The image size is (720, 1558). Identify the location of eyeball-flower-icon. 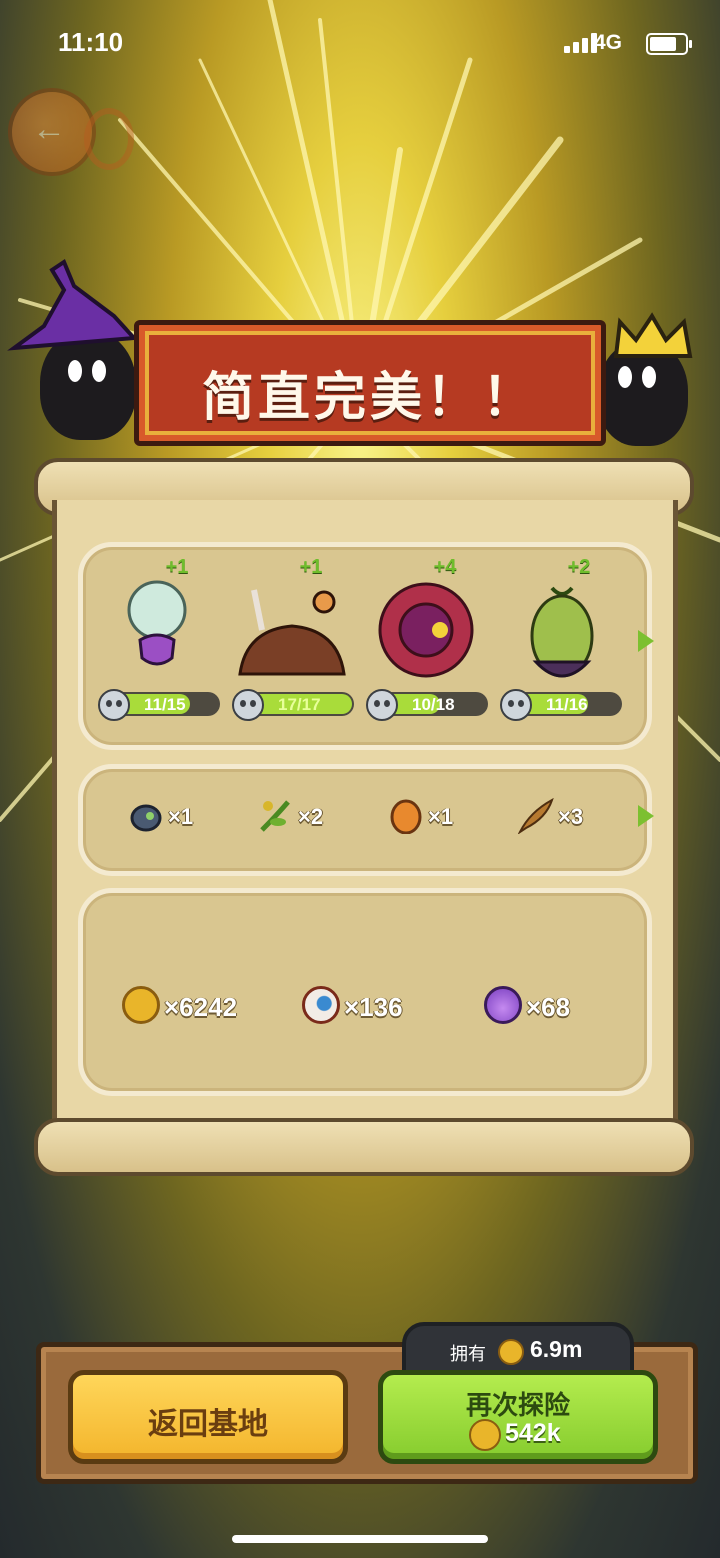
(426, 630).